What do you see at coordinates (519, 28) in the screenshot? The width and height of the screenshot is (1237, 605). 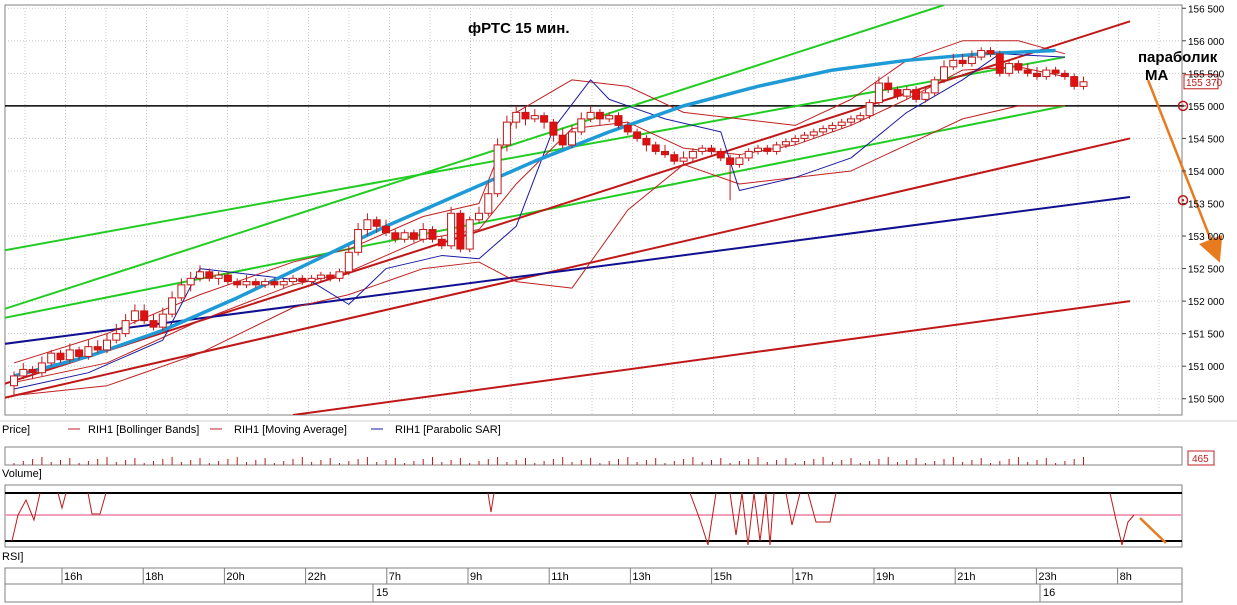 I see `chart-title: фРТС 15 мин.` at bounding box center [519, 28].